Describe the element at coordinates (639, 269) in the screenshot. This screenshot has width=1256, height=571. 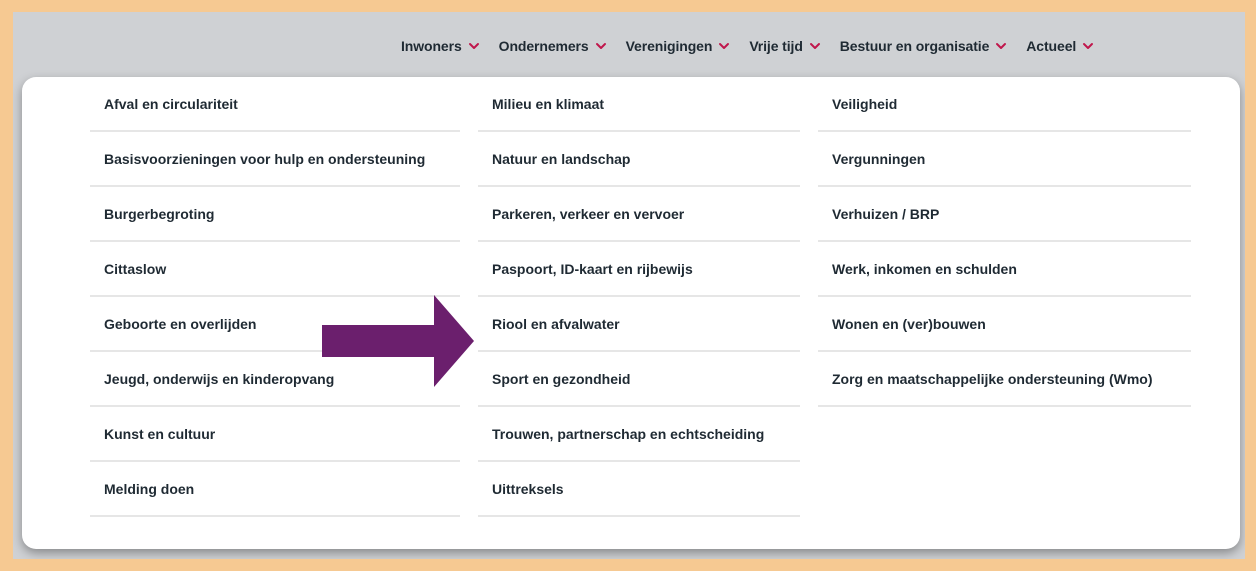
I see `menu-link-paspoort-id-kaart-rijbewijs: Paspoort, ID-kaart en rijbewijs` at that location.